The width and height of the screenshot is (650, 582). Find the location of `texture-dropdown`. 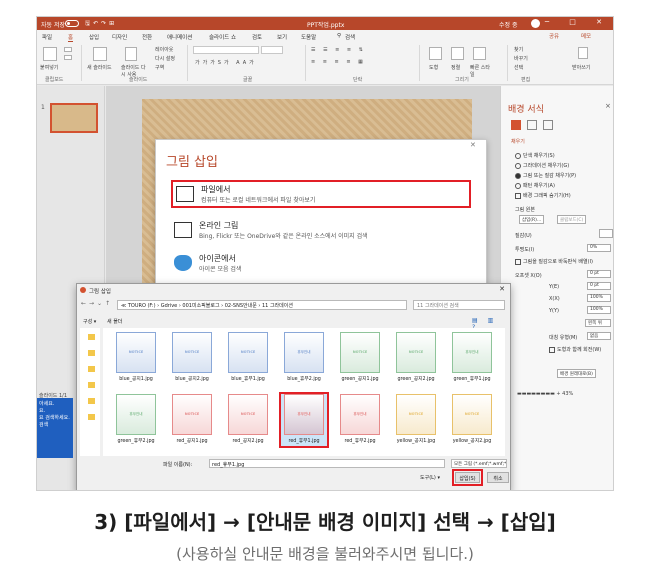

texture-dropdown is located at coordinates (606, 233).